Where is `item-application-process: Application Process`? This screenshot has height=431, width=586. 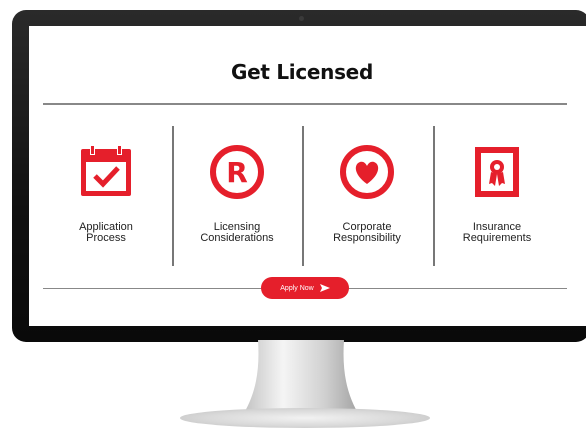 item-application-process: Application Process is located at coordinates (106, 194).